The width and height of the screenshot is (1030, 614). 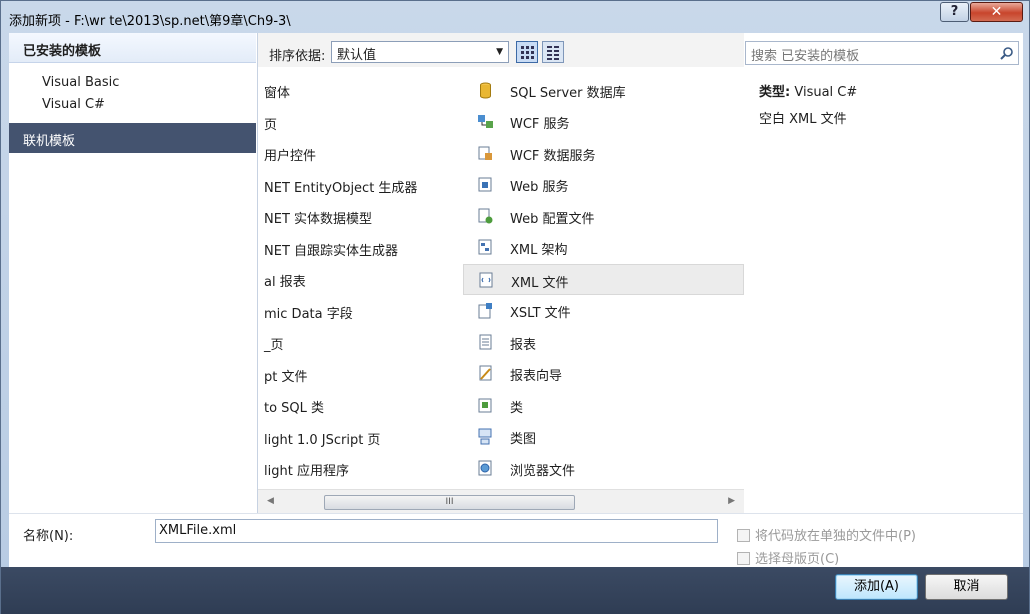 I want to click on template-label: XSLT 文件, so click(x=540, y=313).